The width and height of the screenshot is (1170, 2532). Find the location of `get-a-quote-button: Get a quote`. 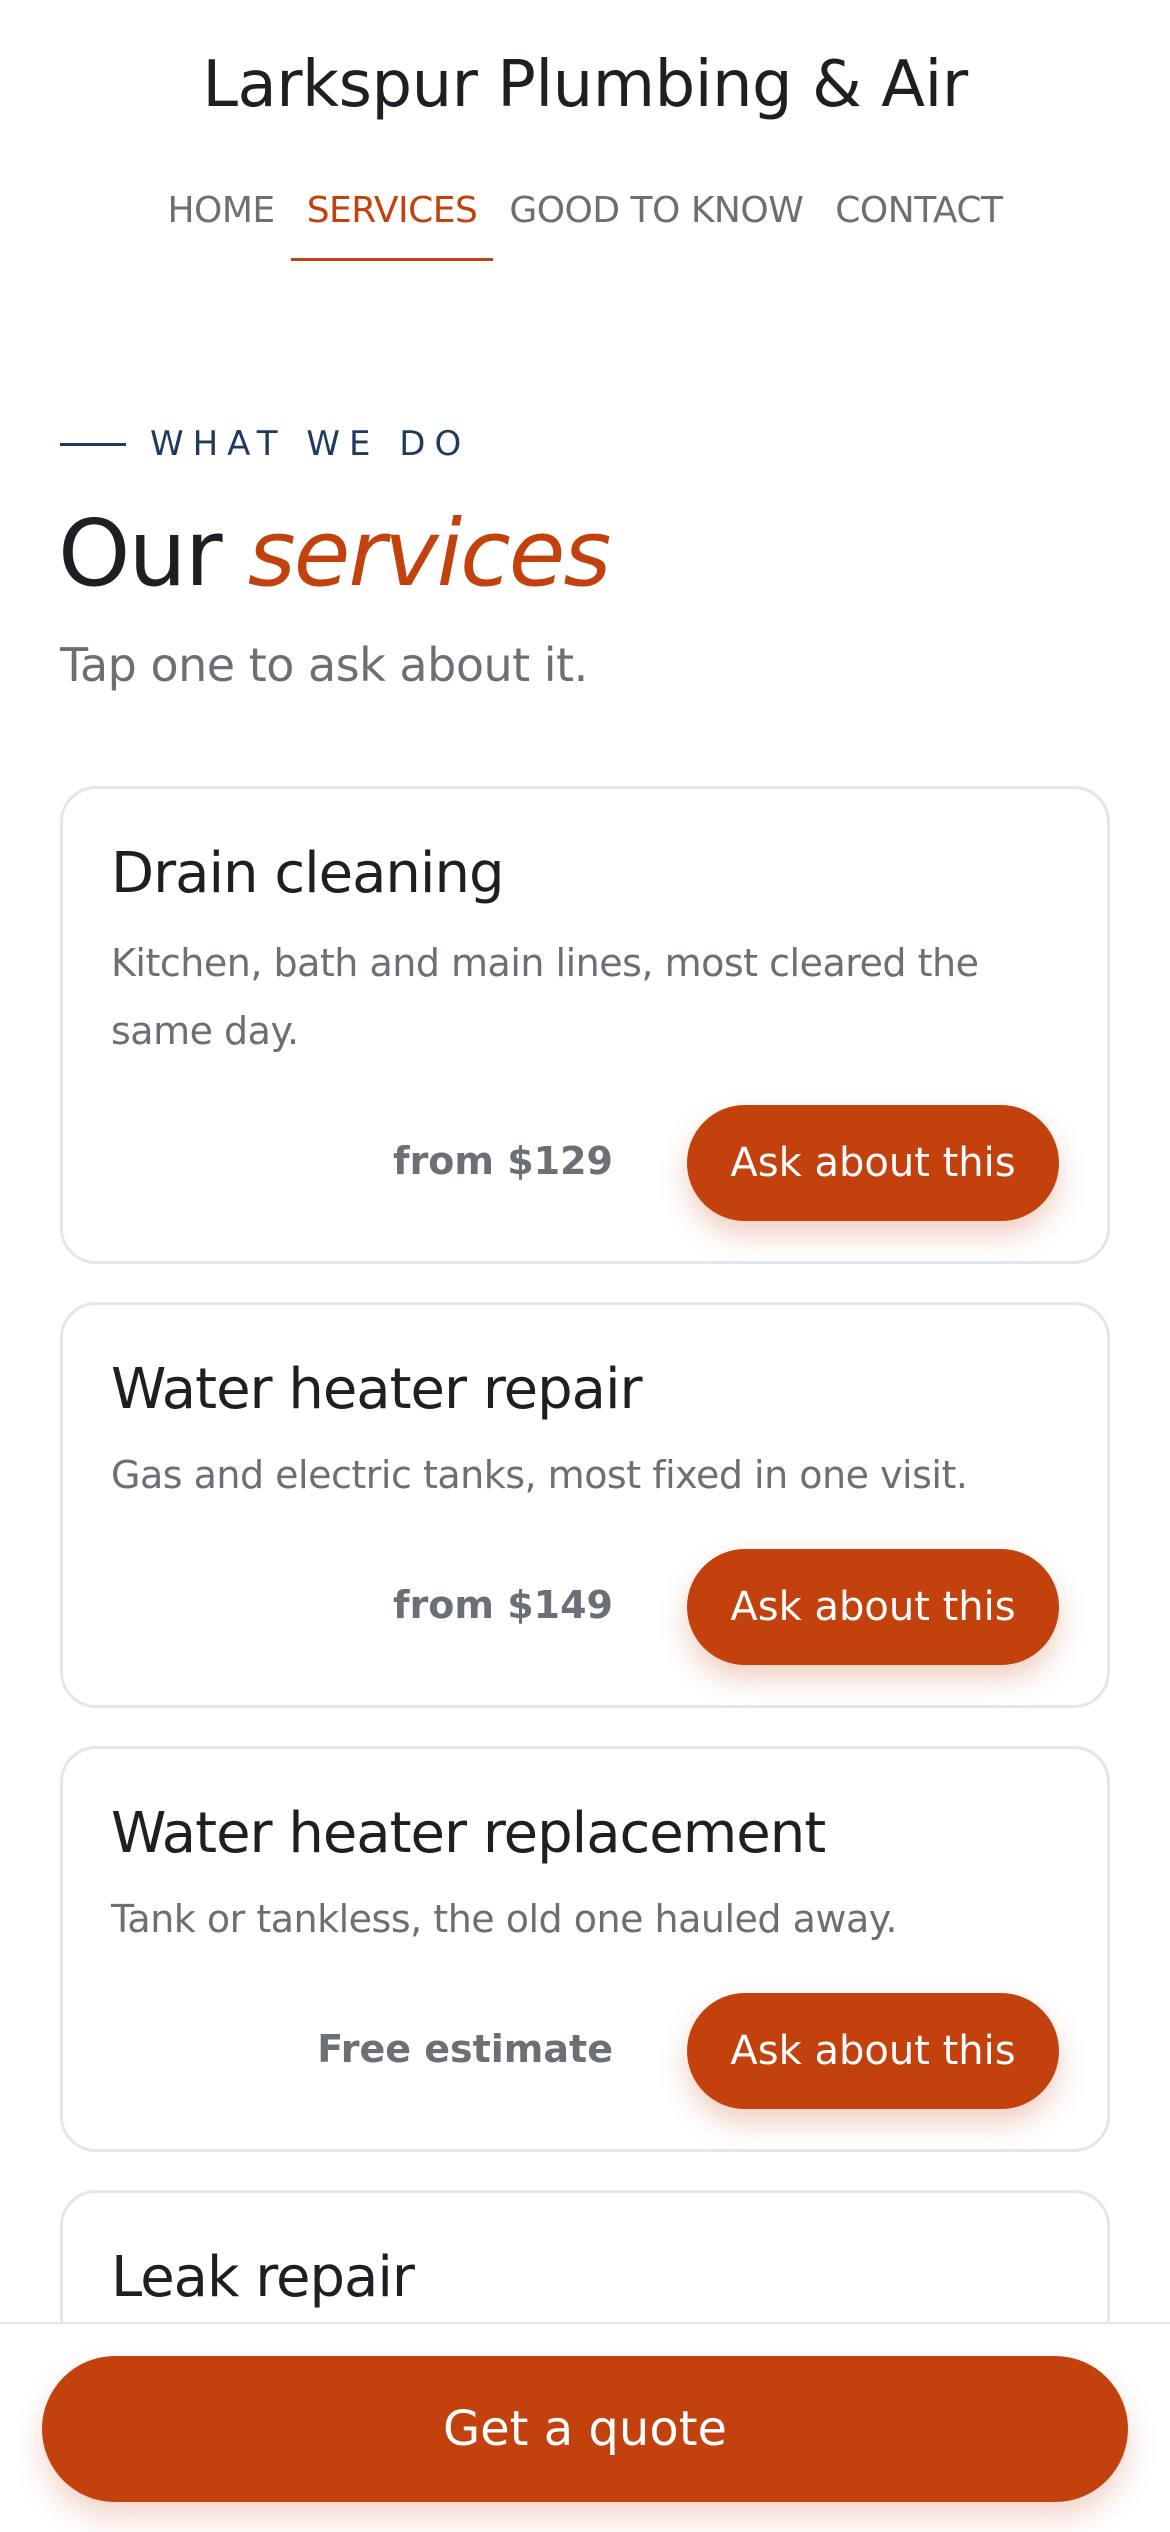

get-a-quote-button: Get a quote is located at coordinates (585, 2429).